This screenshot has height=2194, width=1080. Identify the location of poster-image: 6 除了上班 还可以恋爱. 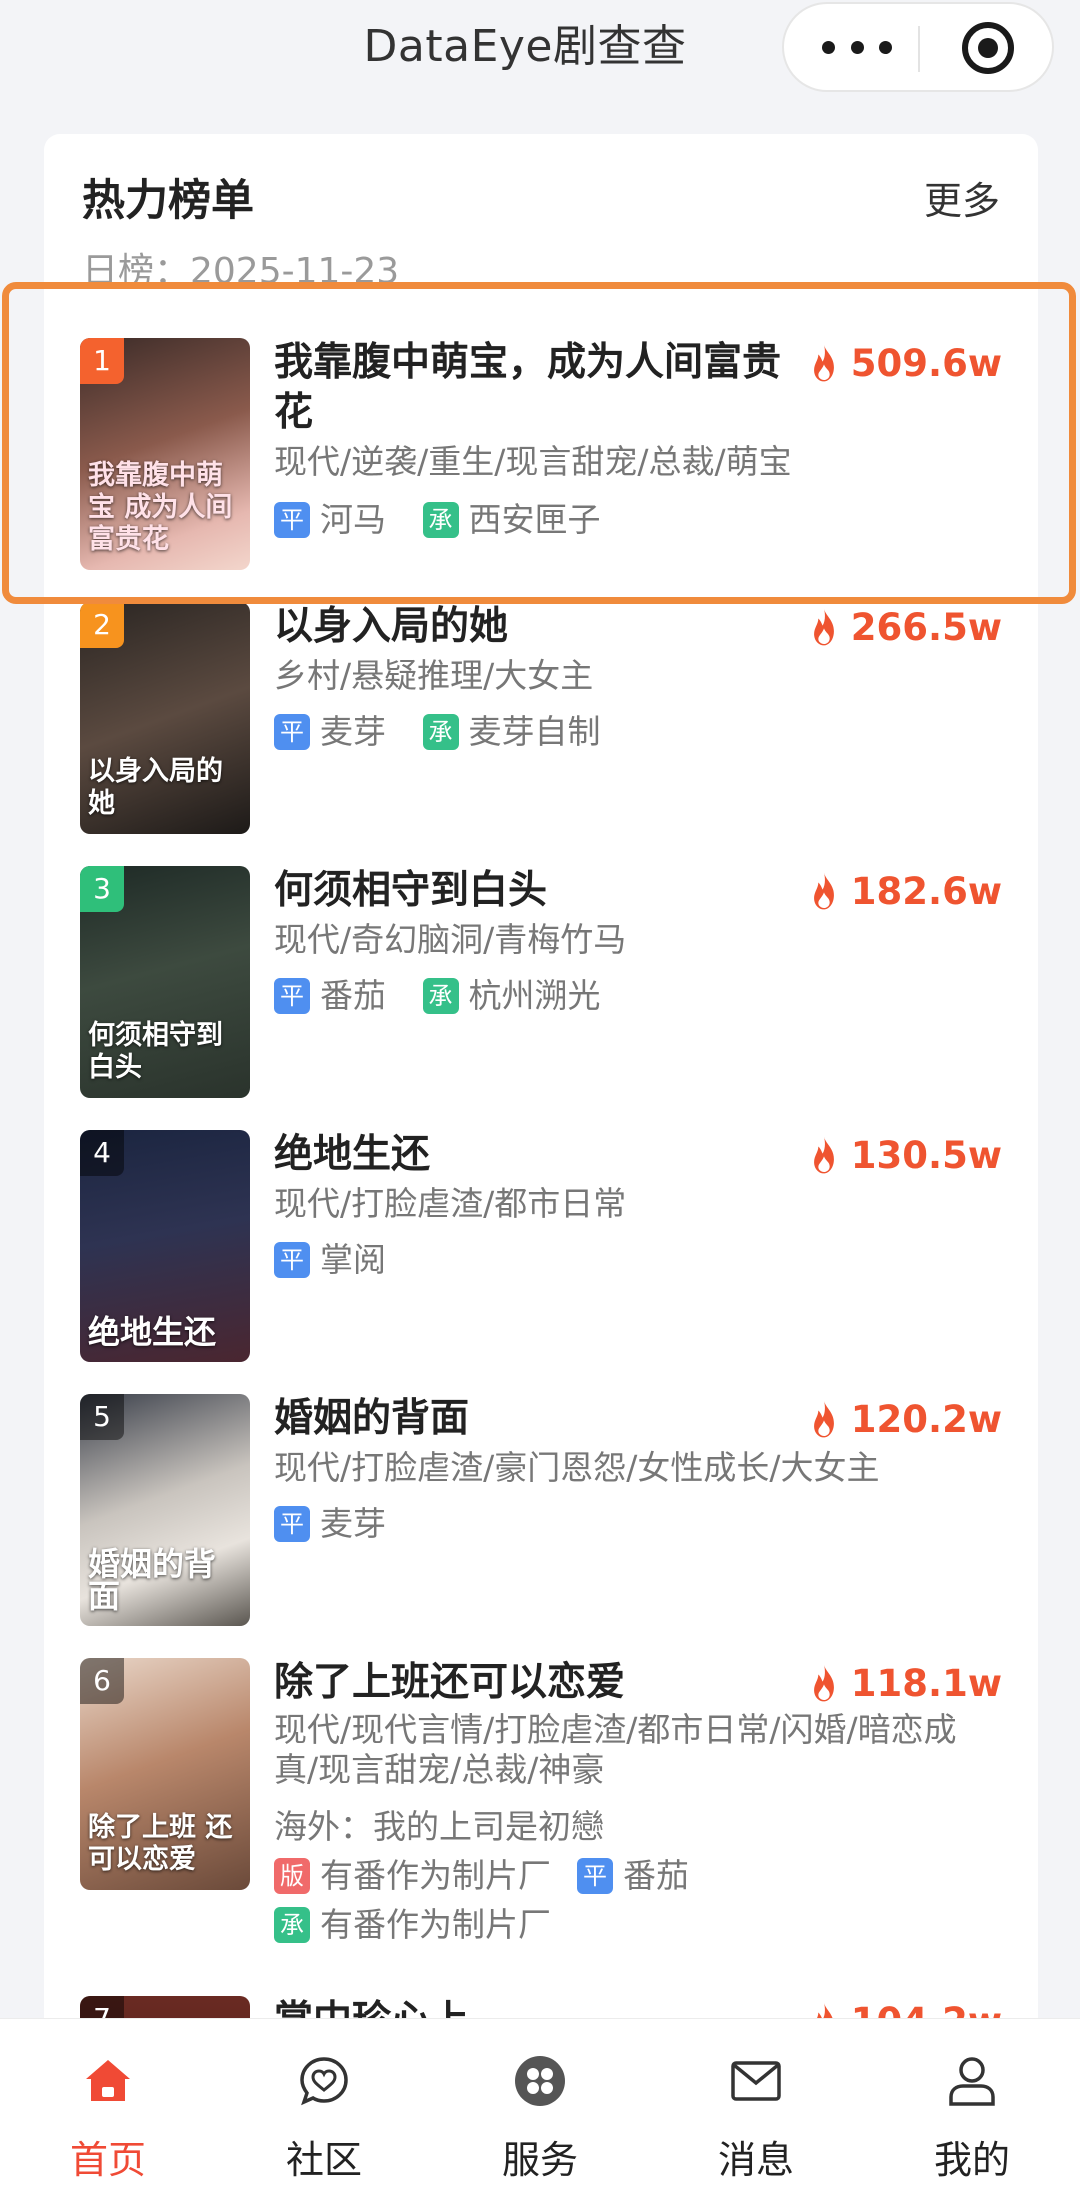
(165, 1774).